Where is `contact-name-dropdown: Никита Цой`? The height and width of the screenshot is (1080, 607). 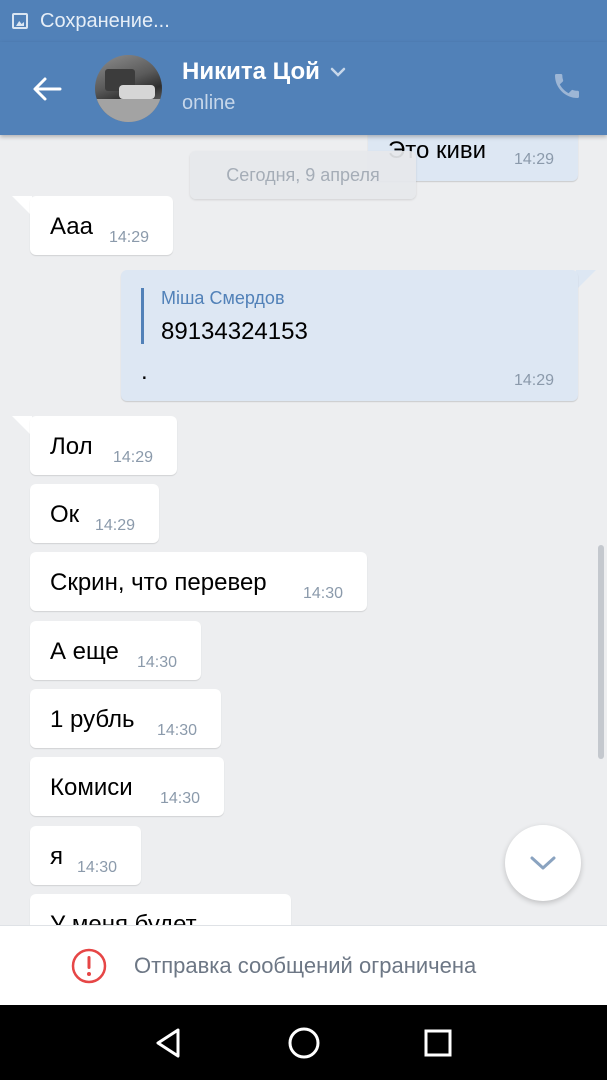 contact-name-dropdown: Никита Цой is located at coordinates (264, 72).